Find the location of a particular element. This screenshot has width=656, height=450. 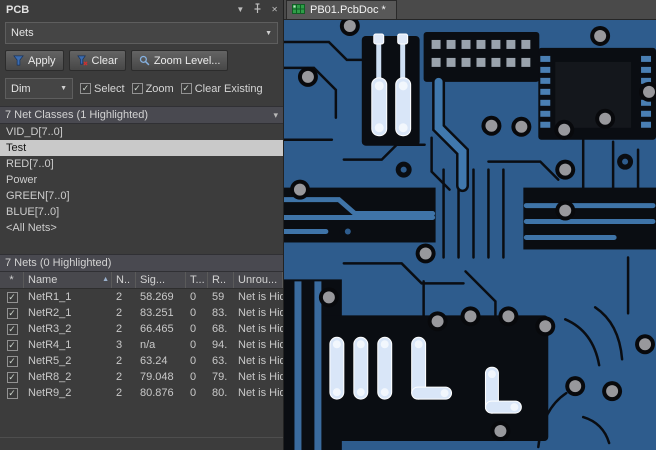

net-routed: 68. is located at coordinates (220, 329).